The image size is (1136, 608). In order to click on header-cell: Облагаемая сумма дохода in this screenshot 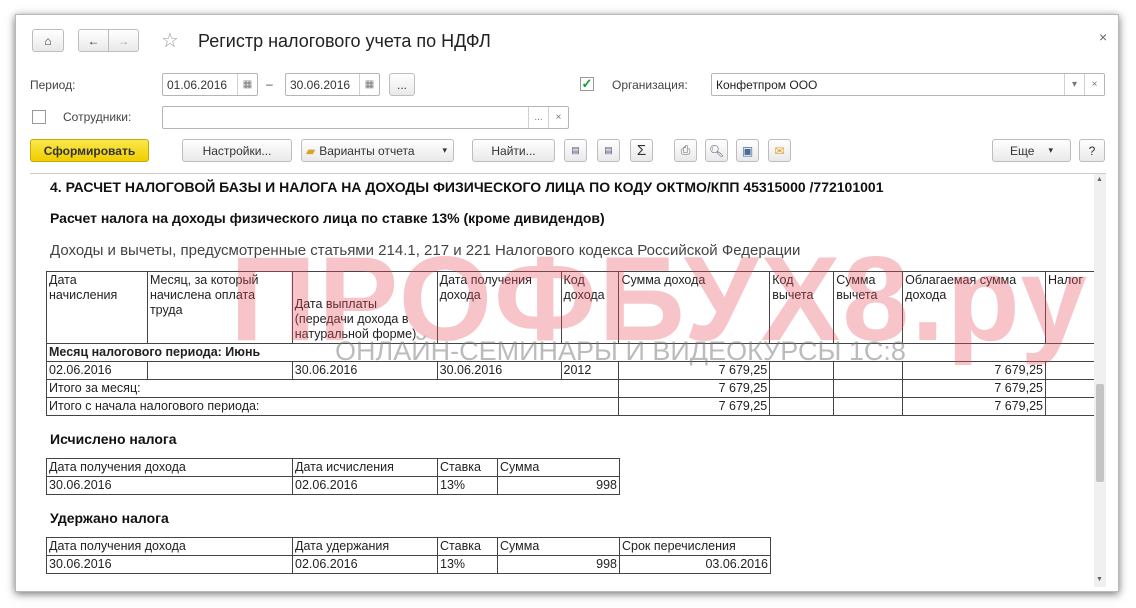, I will do `click(974, 307)`.